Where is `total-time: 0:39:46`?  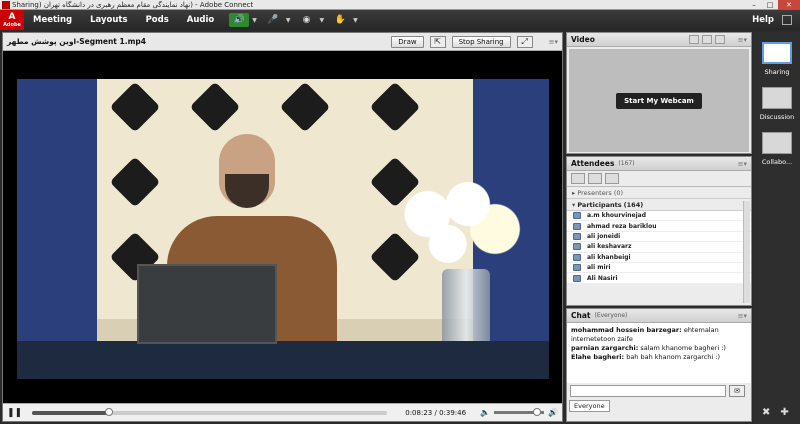 total-time: 0:39:46 is located at coordinates (453, 412).